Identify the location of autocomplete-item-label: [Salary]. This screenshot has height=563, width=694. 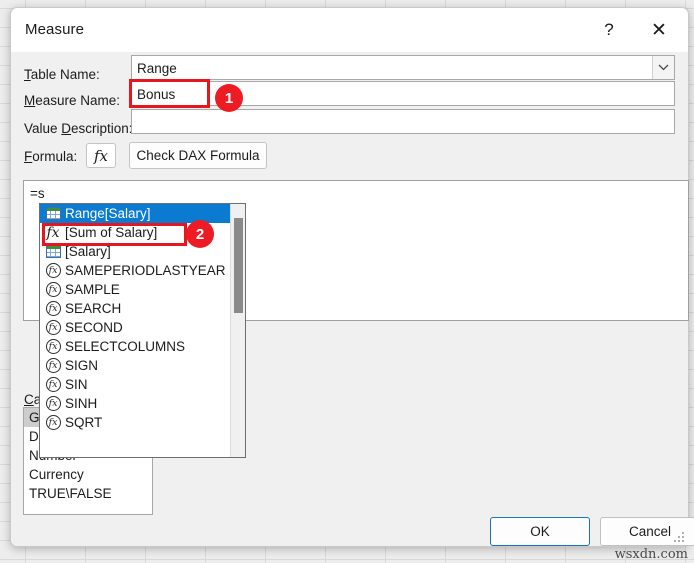
(88, 251).